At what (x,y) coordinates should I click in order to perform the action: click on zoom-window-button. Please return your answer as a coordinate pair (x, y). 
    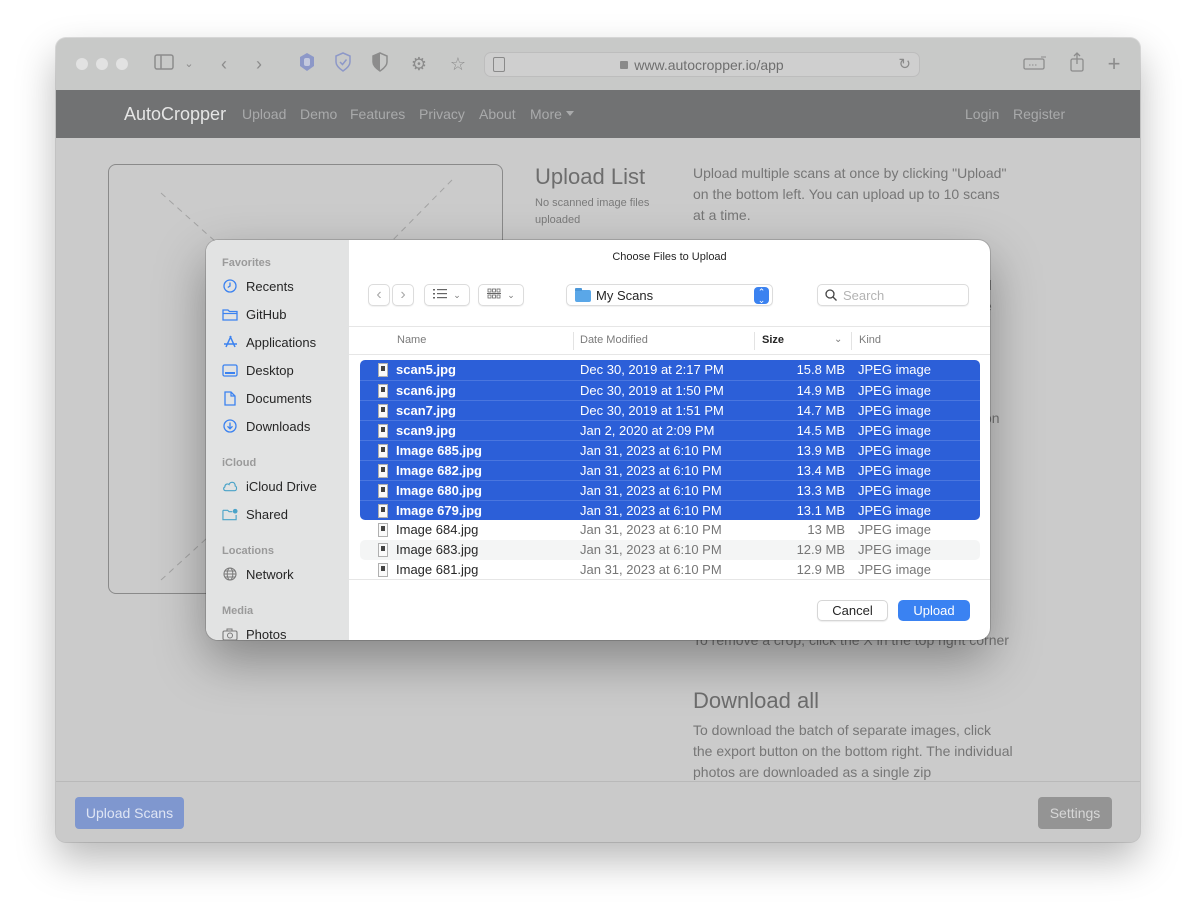
    Looking at the image, I should click on (122, 64).